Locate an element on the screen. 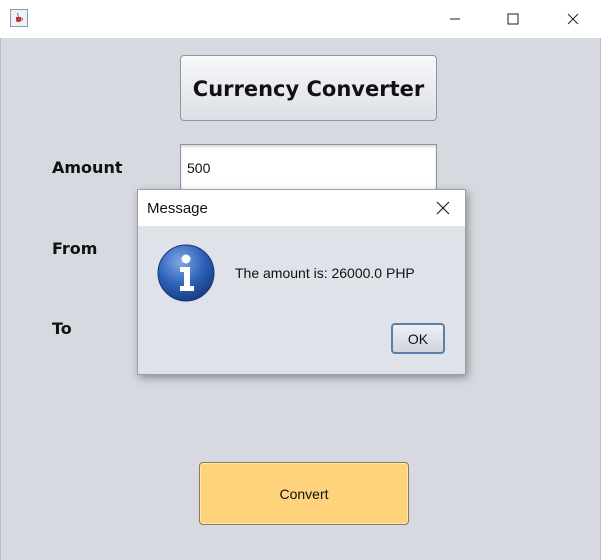 The width and height of the screenshot is (601, 560). minimize-button is located at coordinates (455, 19).